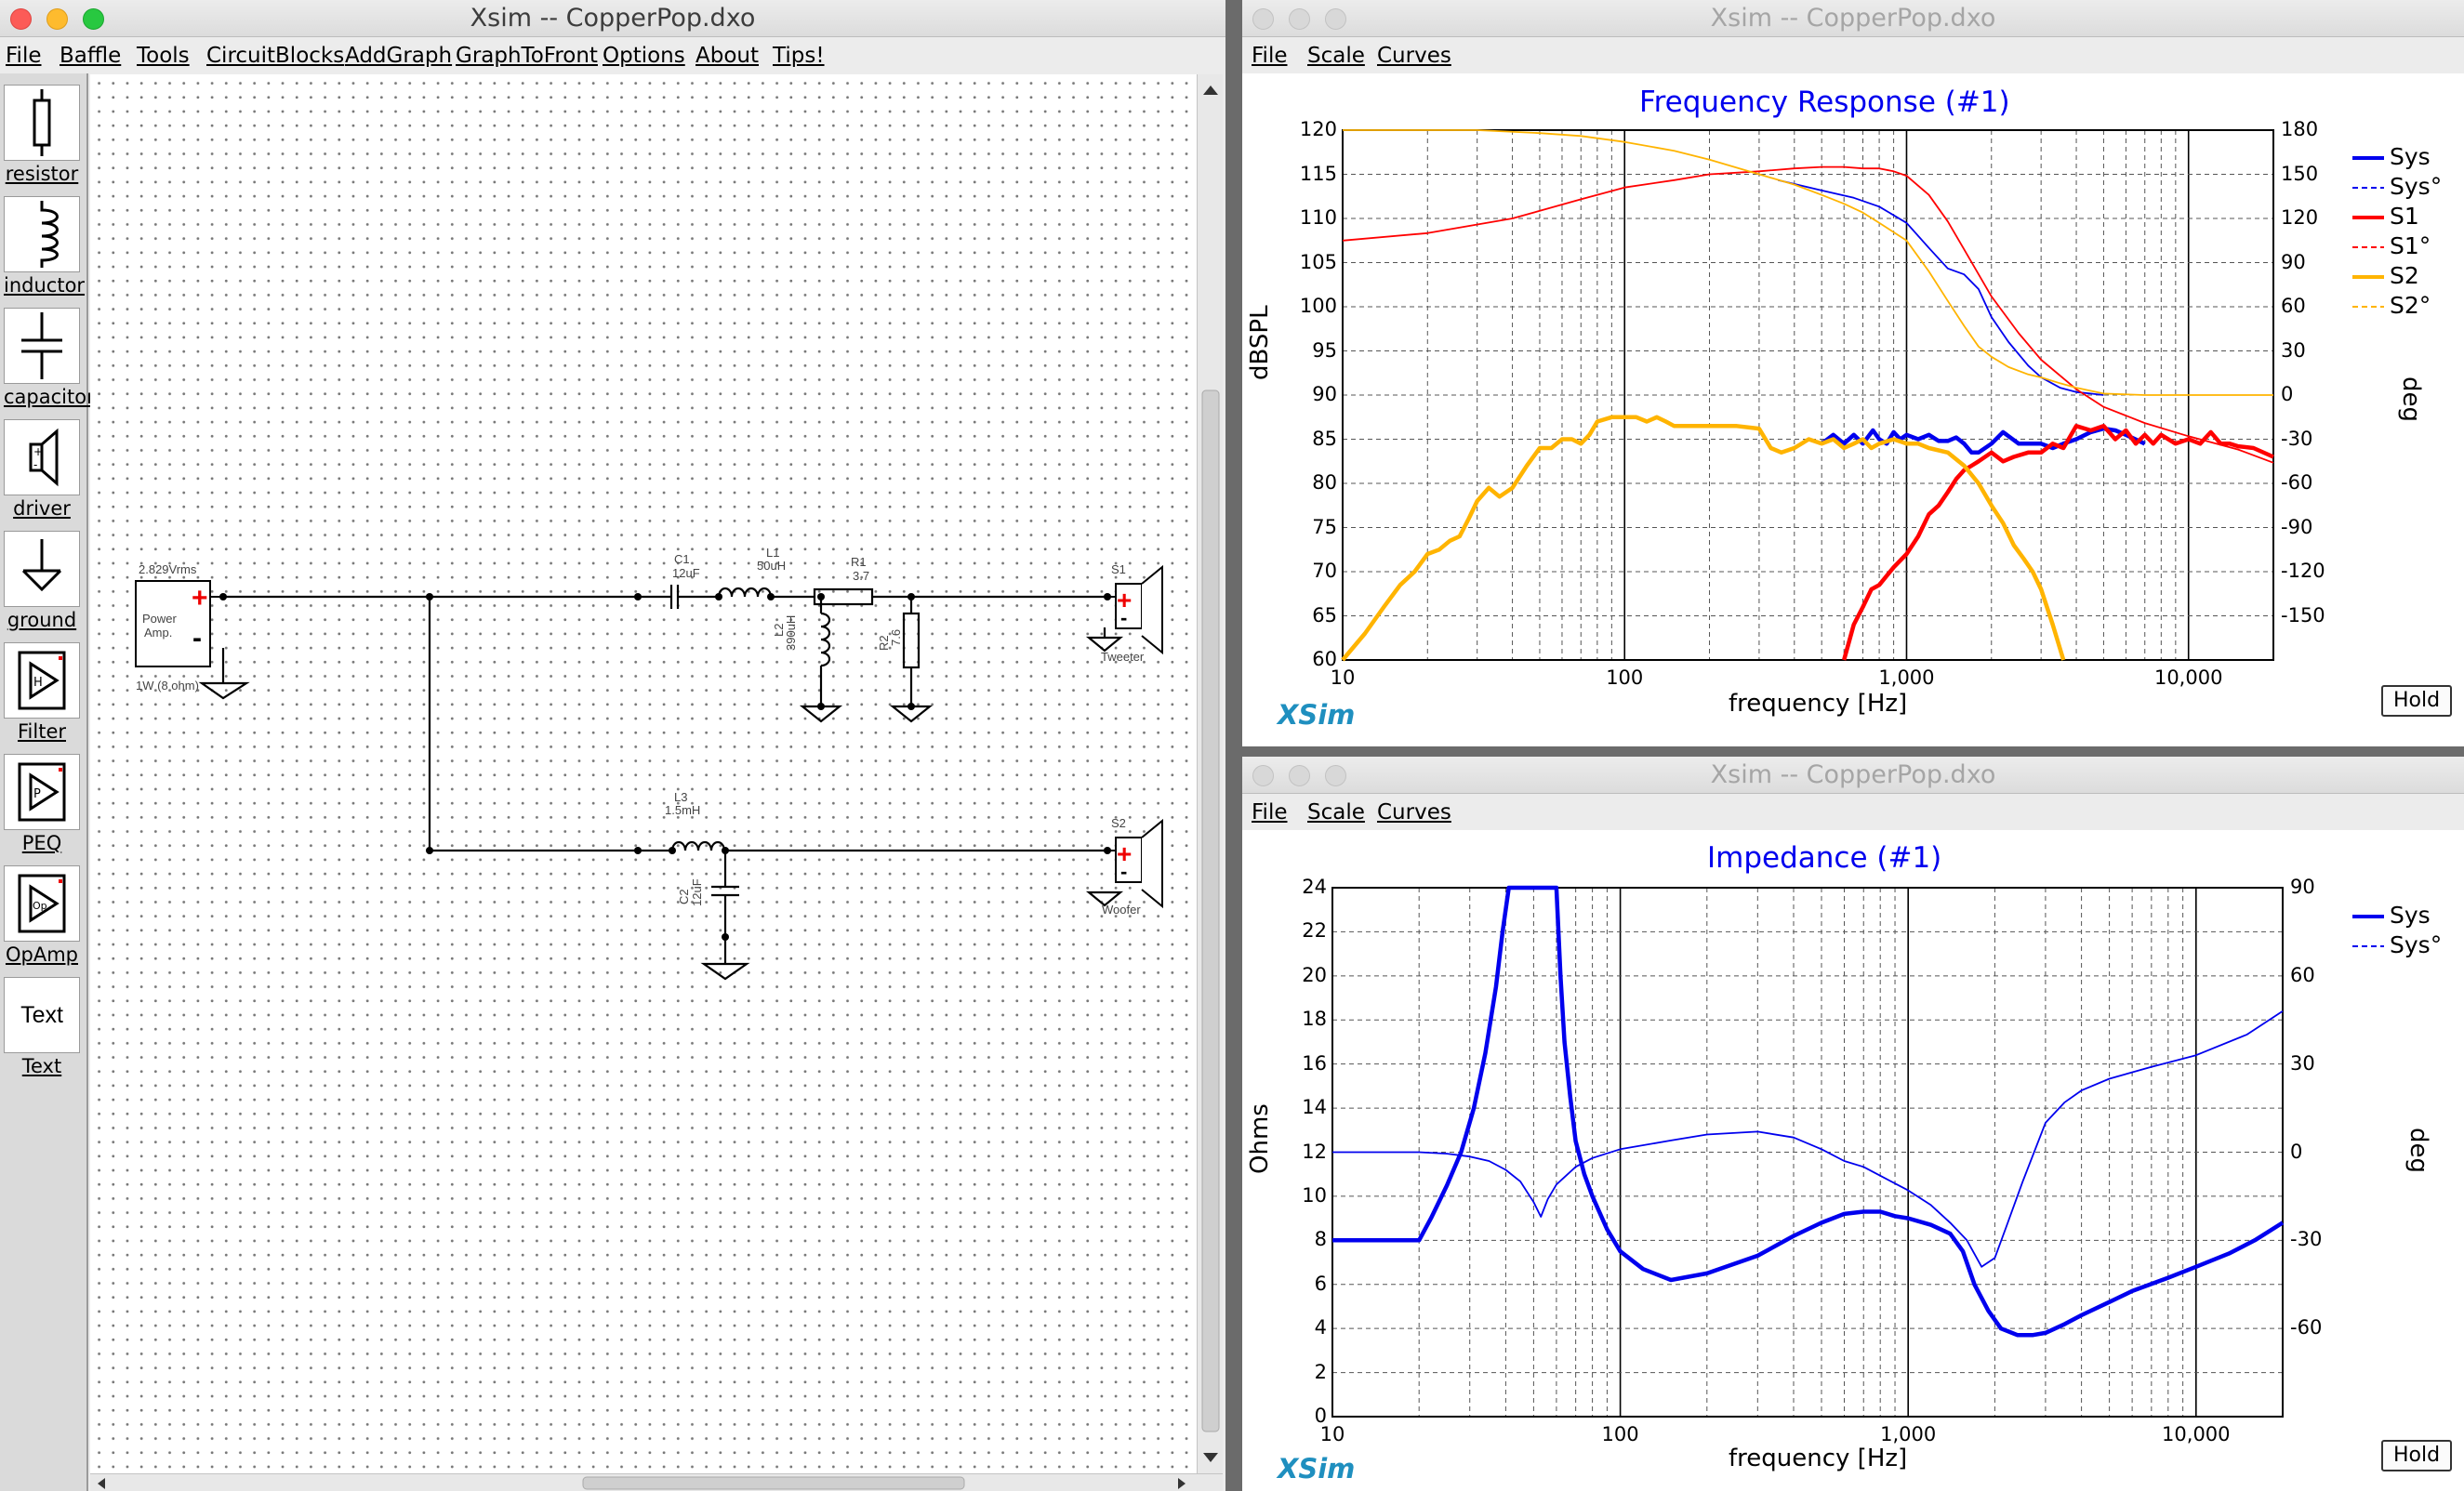 The image size is (2464, 1491). What do you see at coordinates (2306, 1239) in the screenshot?
I see `imp-y2-tick-label: -30` at bounding box center [2306, 1239].